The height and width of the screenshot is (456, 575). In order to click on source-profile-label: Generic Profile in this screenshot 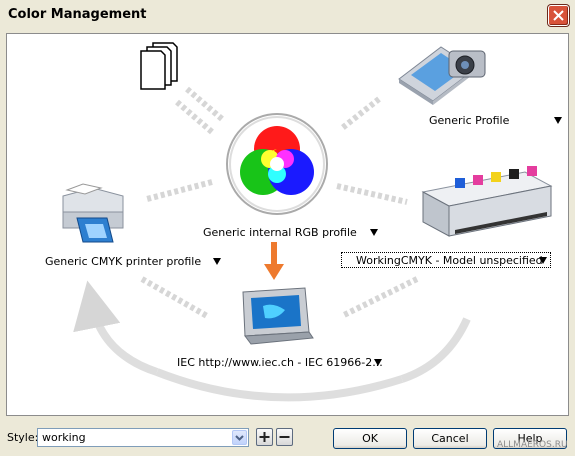, I will do `click(469, 120)`.